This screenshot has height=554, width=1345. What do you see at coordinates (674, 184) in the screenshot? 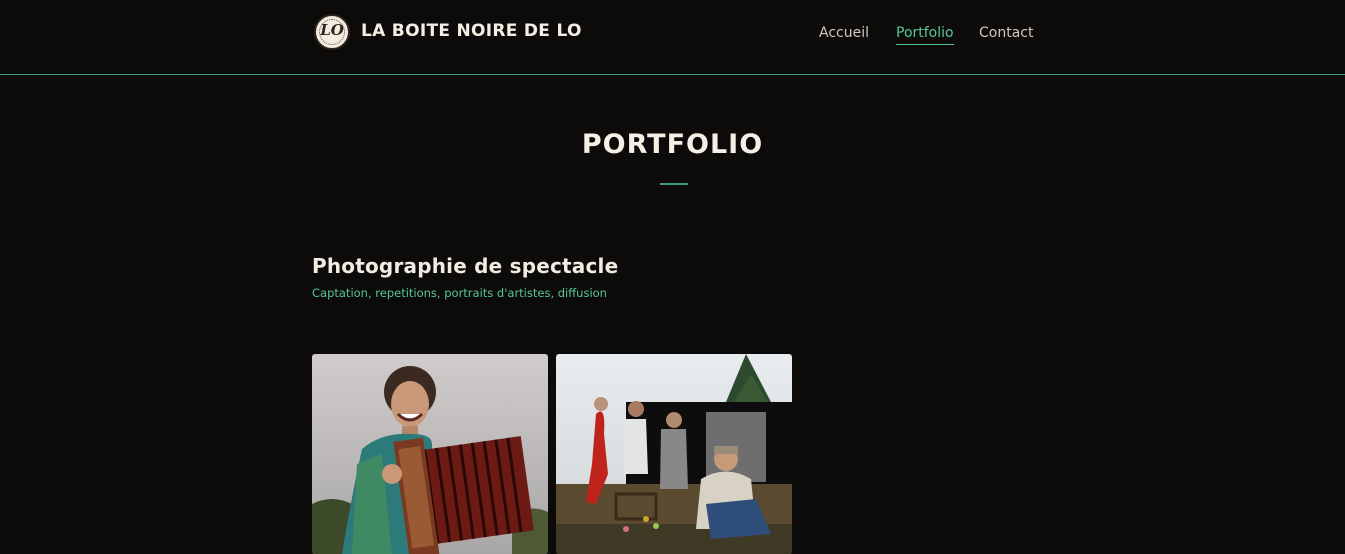
I see `title-divider` at bounding box center [674, 184].